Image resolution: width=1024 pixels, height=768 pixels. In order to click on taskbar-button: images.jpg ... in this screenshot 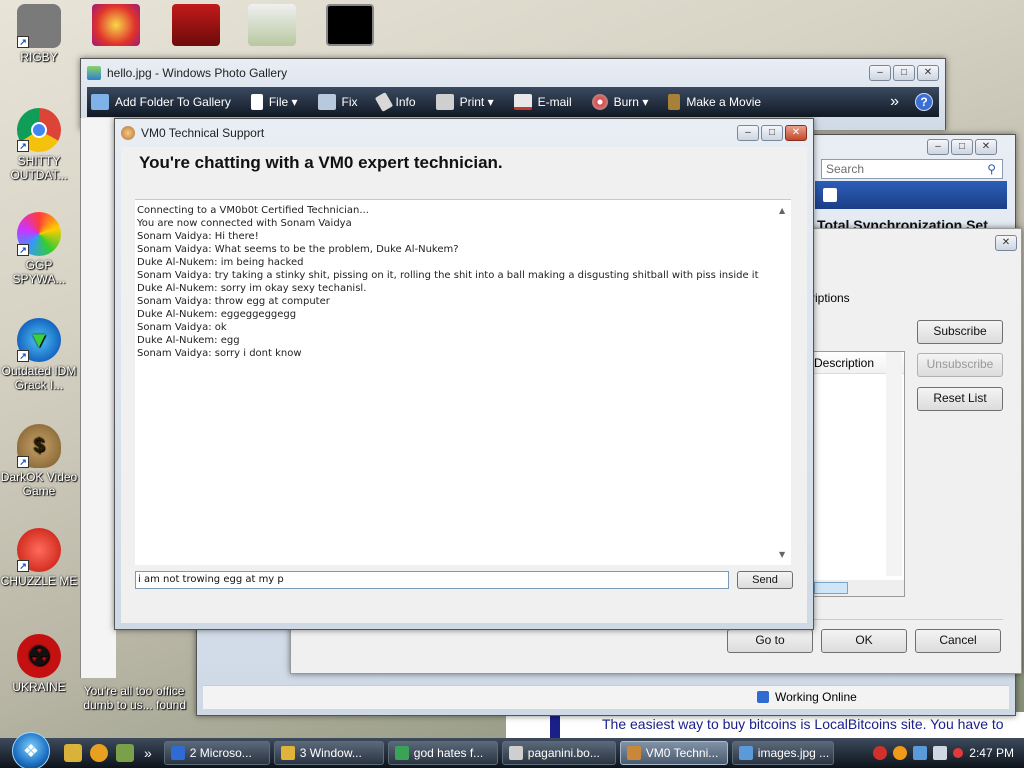, I will do `click(782, 753)`.